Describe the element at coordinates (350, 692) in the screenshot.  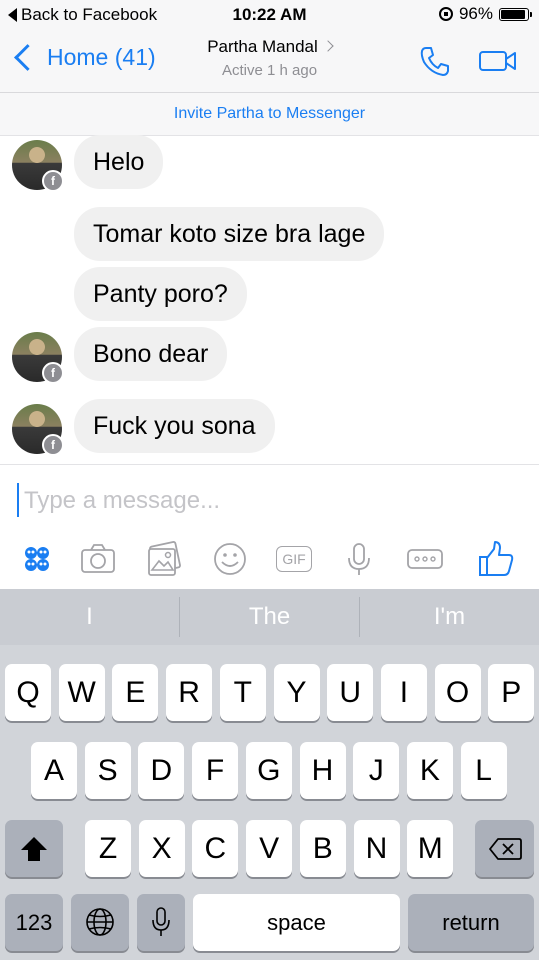
I see `key-u: U` at that location.